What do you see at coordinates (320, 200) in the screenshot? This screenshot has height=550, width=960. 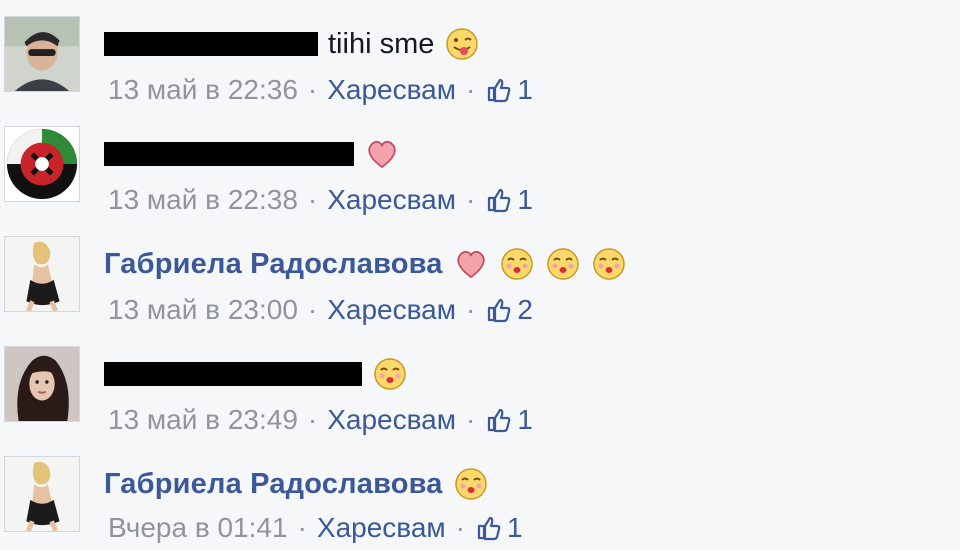 I see `comment-meta: 13 май в 22:38 · Харесвам · 1` at bounding box center [320, 200].